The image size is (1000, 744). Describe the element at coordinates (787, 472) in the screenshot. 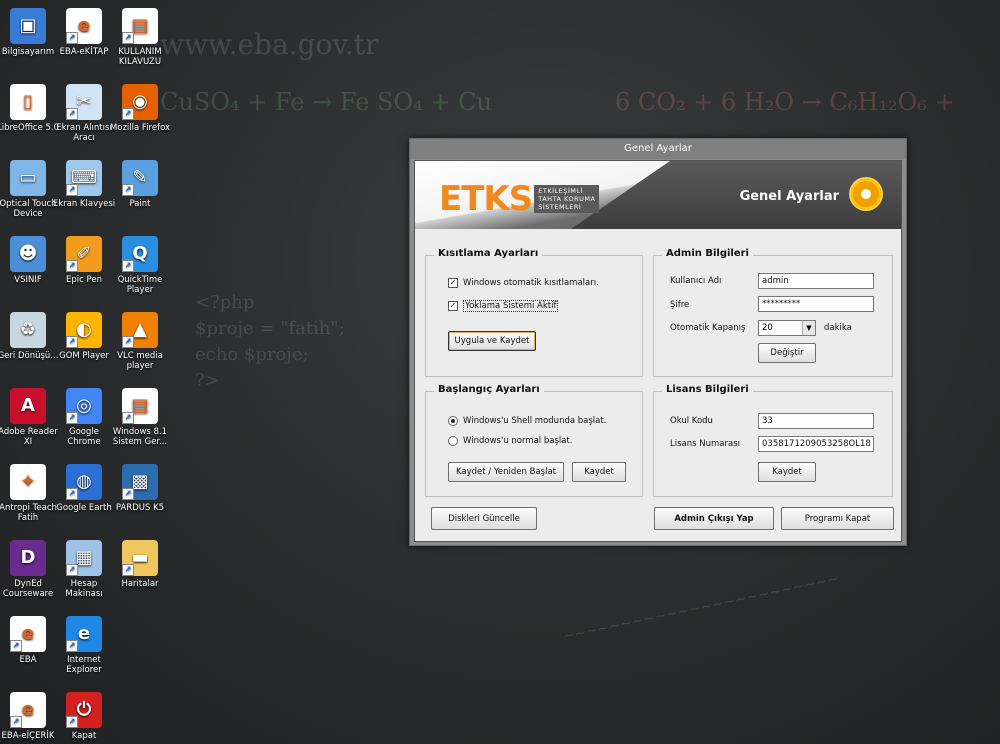

I see `license-save-button: Kaydet` at that location.